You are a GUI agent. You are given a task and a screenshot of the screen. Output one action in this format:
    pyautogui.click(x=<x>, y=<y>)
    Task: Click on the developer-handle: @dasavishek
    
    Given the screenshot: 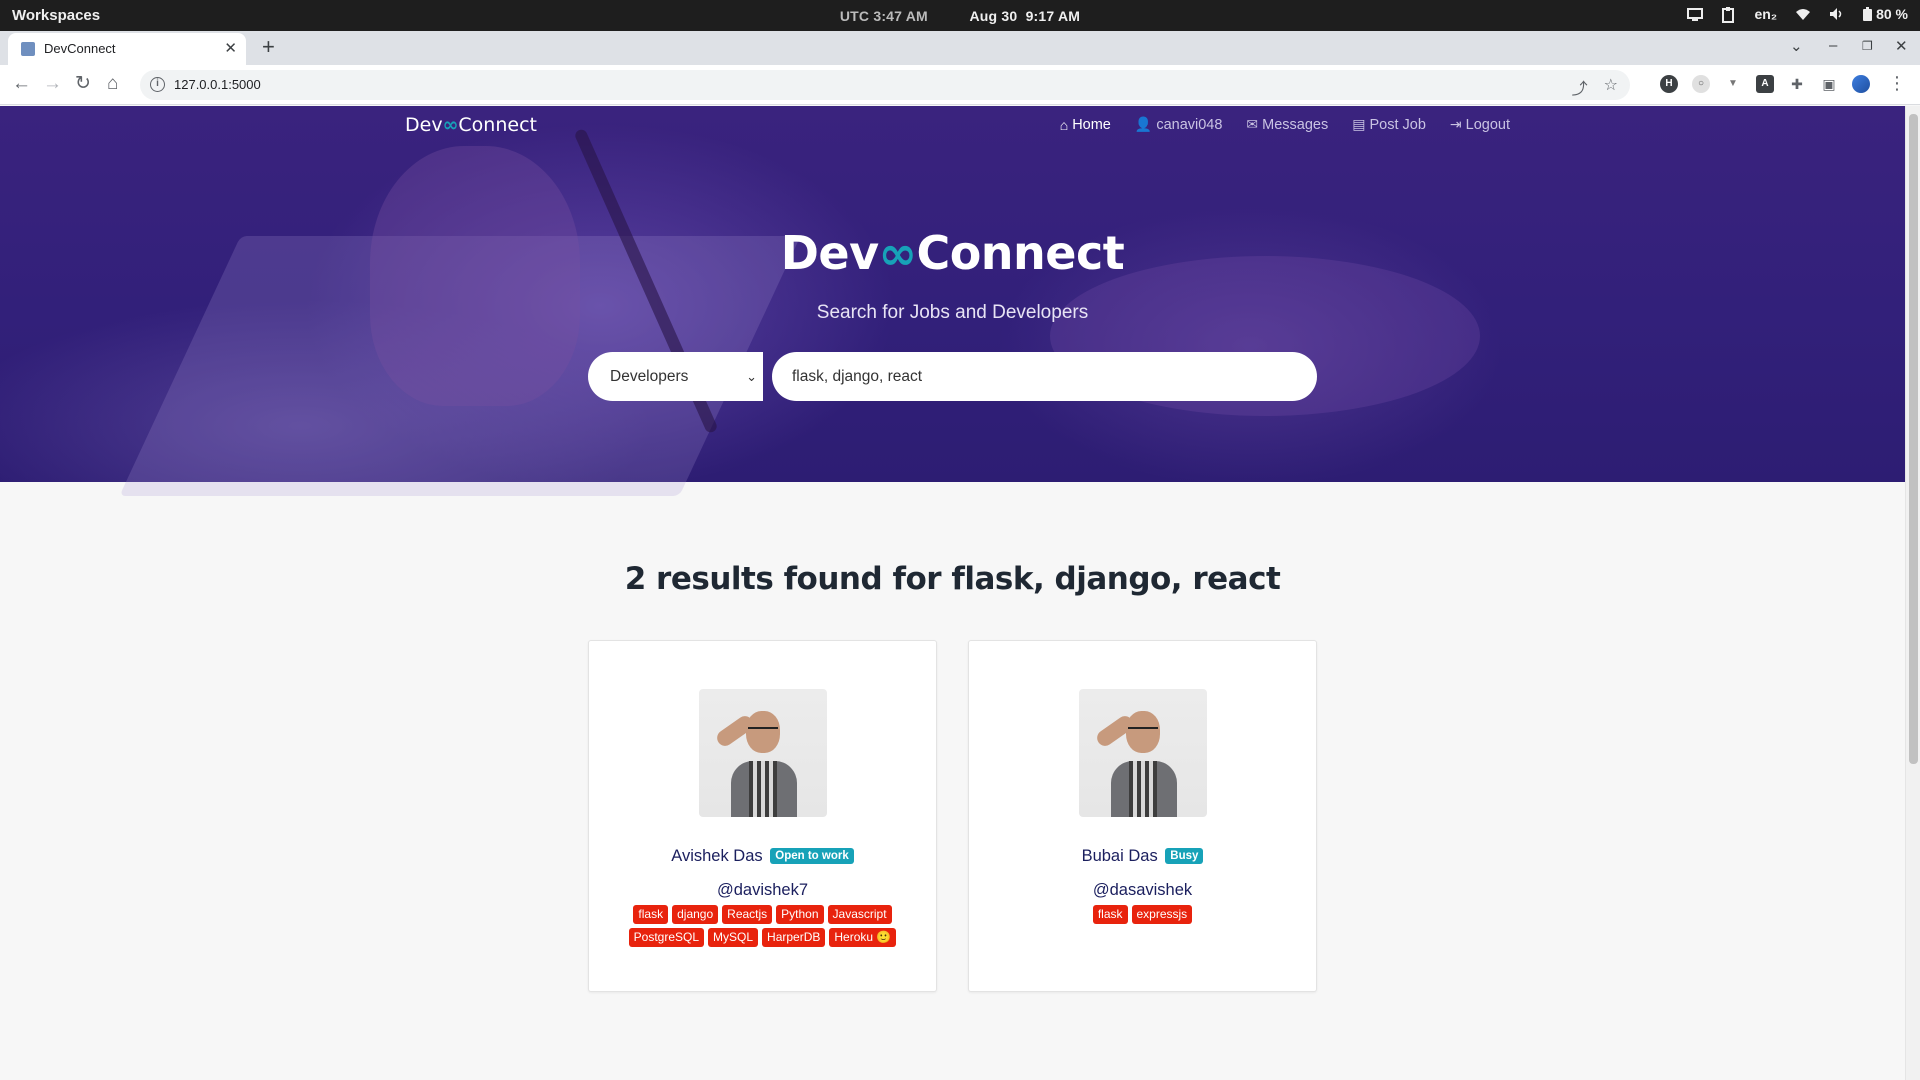 What is the action you would take?
    pyautogui.click(x=1142, y=890)
    